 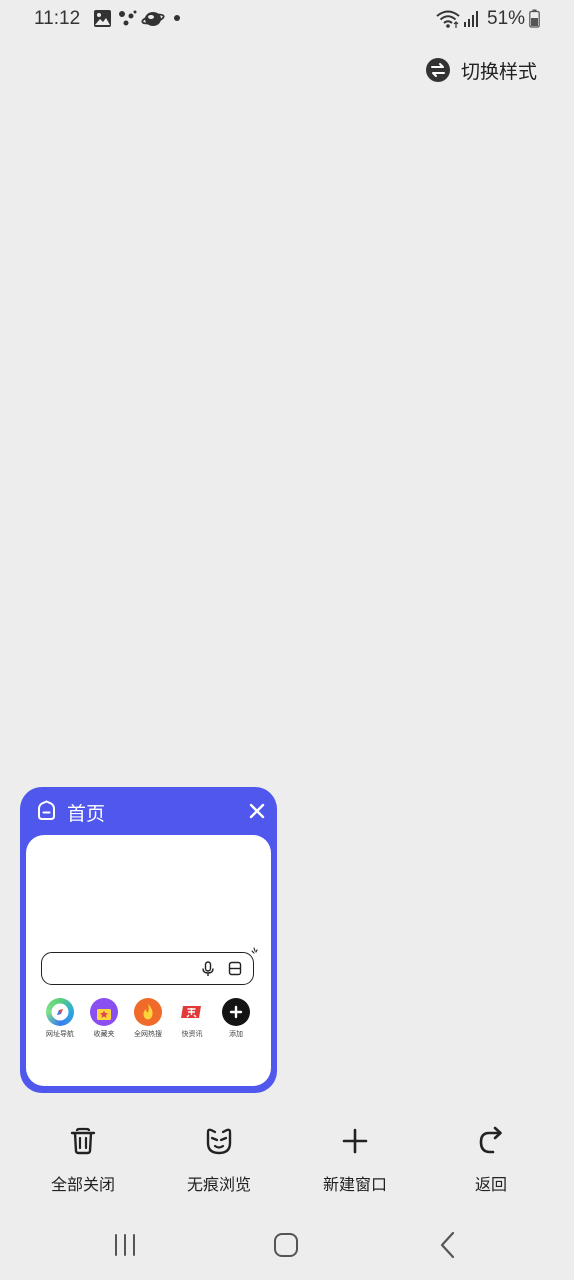 What do you see at coordinates (191, 1012) in the screenshot?
I see `news-icon` at bounding box center [191, 1012].